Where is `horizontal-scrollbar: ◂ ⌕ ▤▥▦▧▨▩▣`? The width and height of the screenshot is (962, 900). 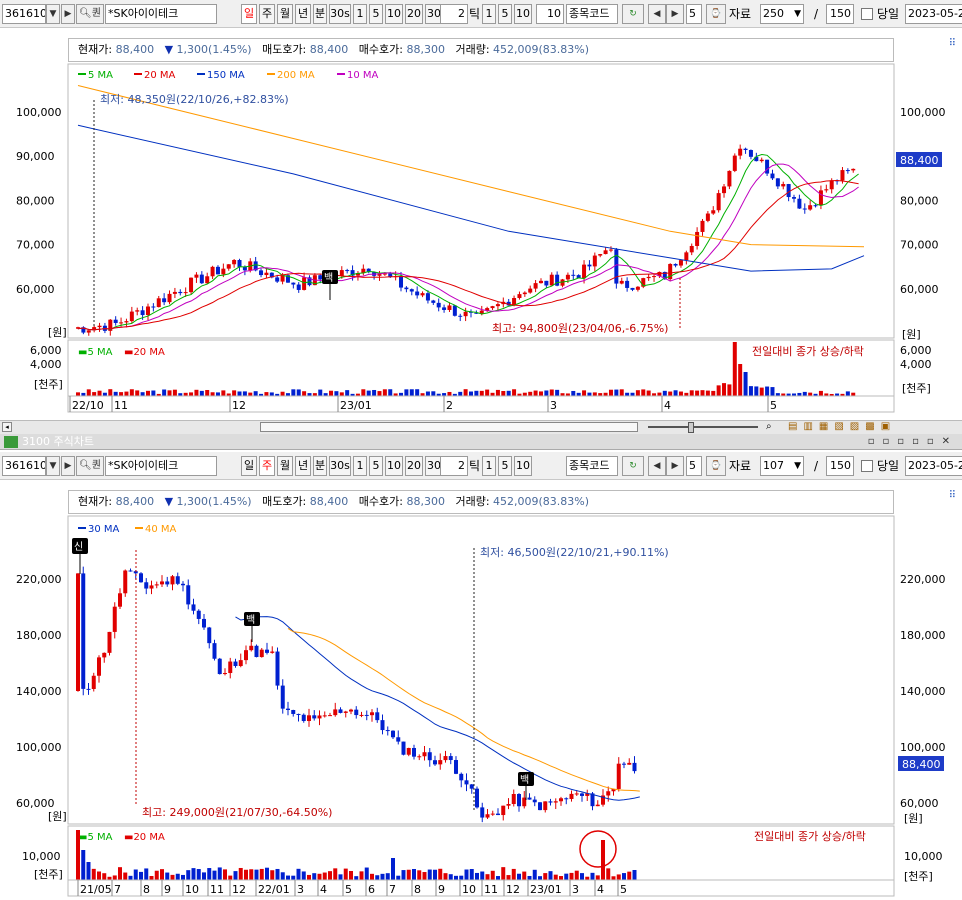
horizontal-scrollbar: ◂ ⌕ ▤▥▦▧▨▩▣ is located at coordinates (481, 427).